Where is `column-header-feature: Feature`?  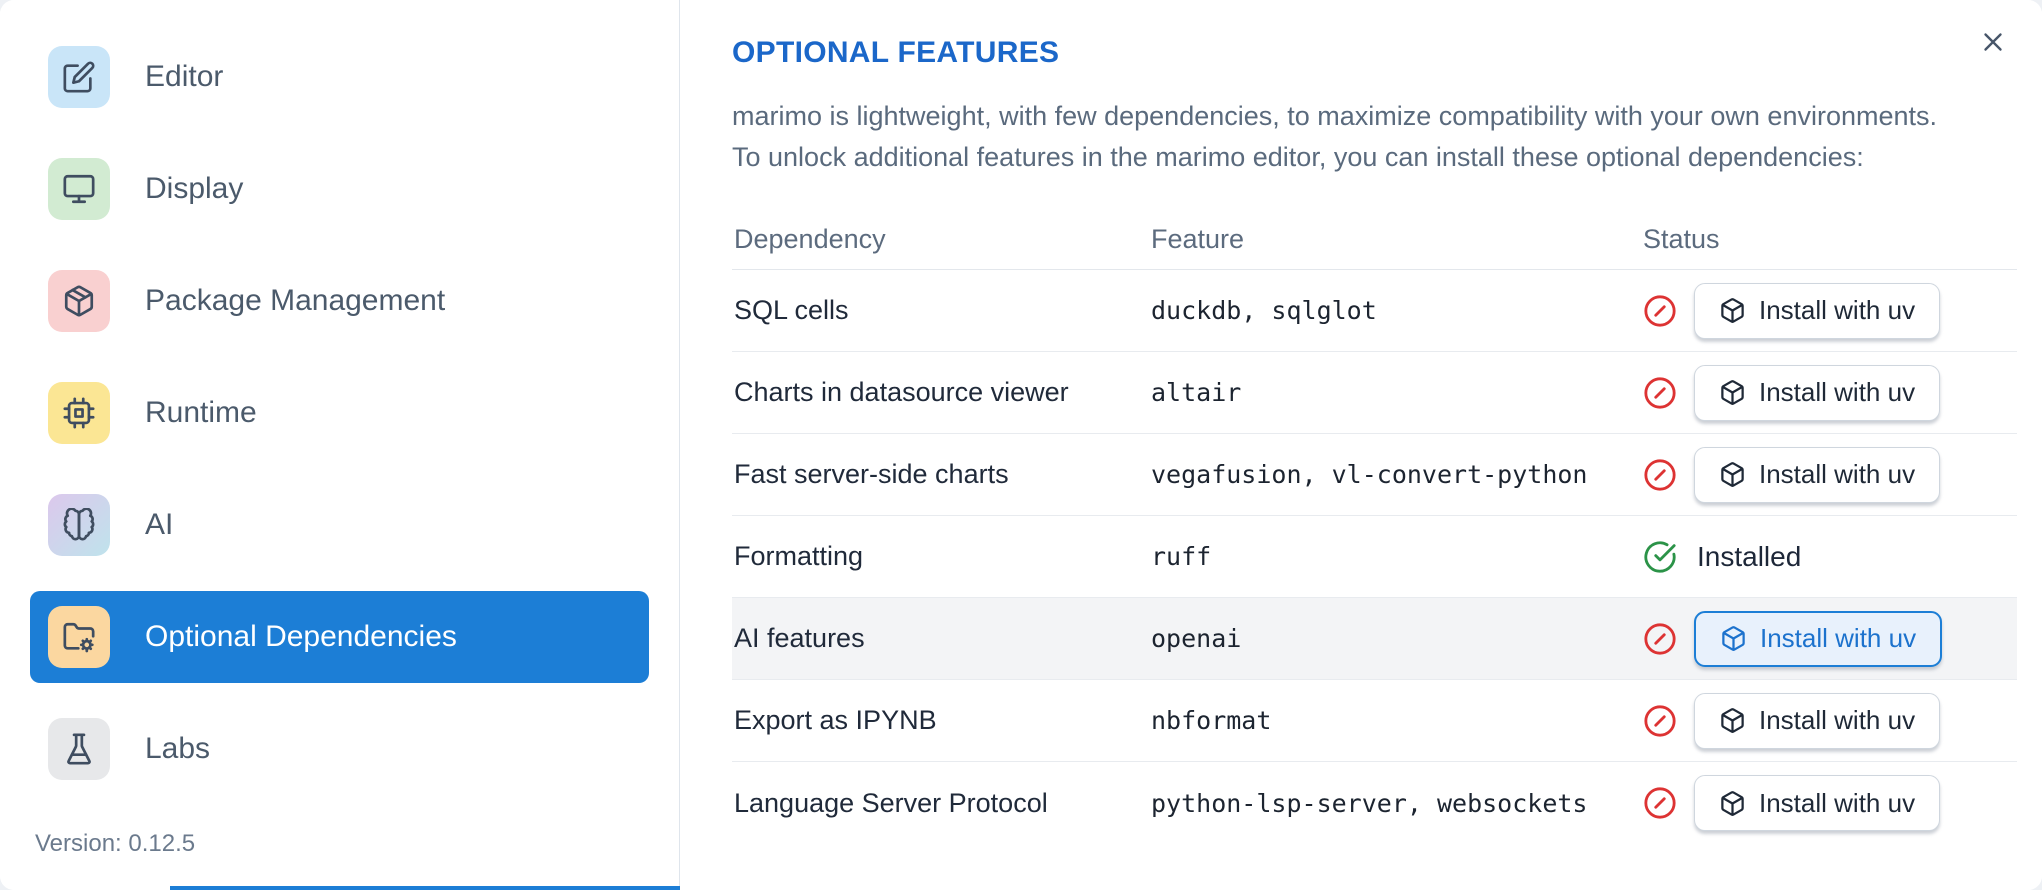 column-header-feature: Feature is located at coordinates (1198, 239).